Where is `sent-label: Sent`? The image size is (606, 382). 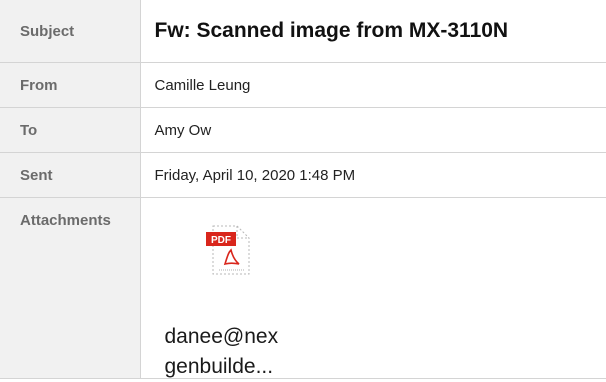 sent-label: Sent is located at coordinates (70, 175).